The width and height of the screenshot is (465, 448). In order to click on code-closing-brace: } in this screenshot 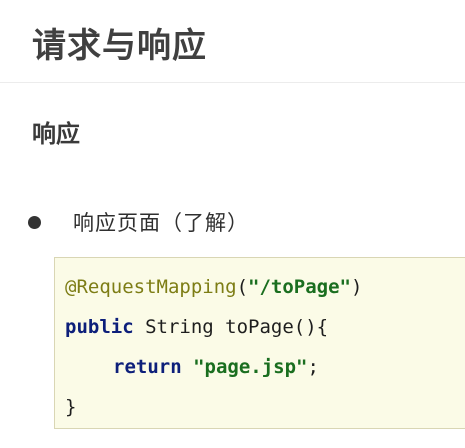, I will do `click(71, 407)`.